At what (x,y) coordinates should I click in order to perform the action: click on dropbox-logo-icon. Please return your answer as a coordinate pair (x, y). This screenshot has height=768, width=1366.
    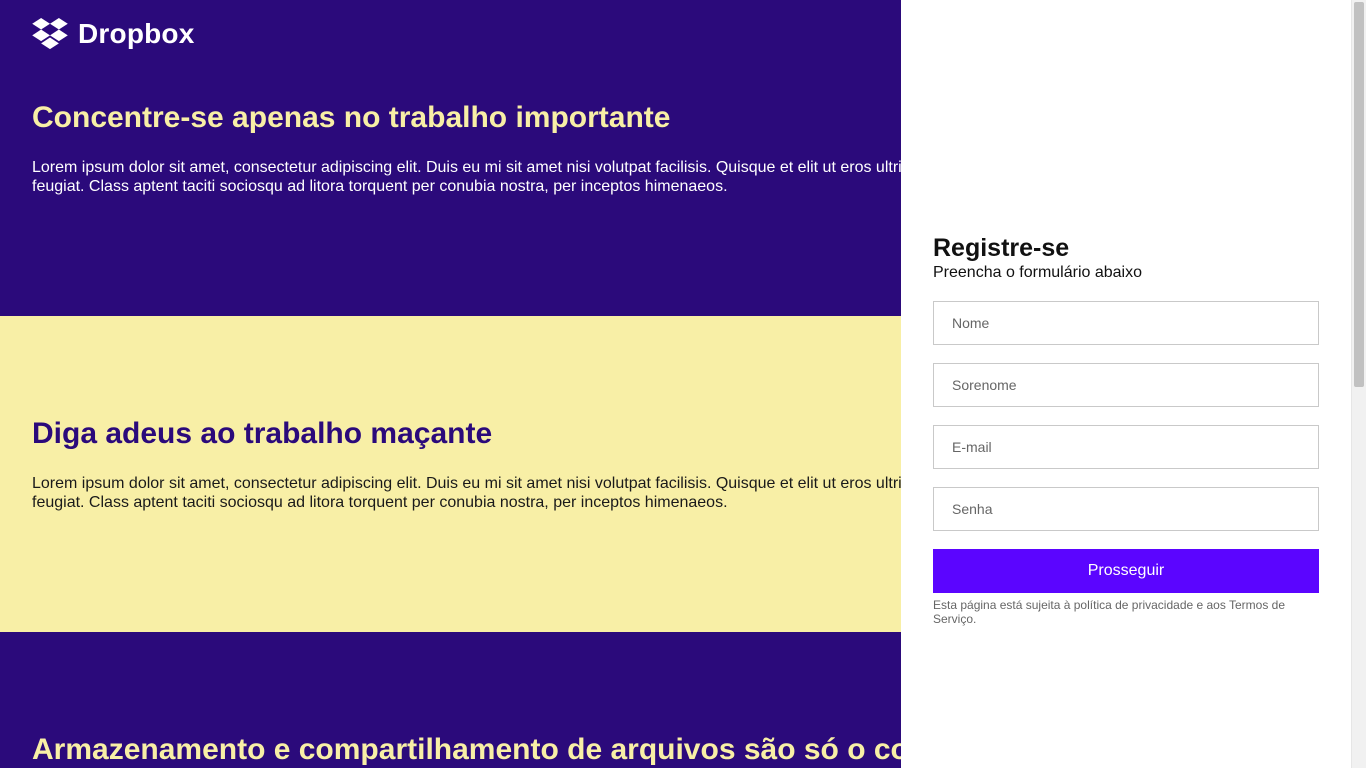
    Looking at the image, I should click on (50, 34).